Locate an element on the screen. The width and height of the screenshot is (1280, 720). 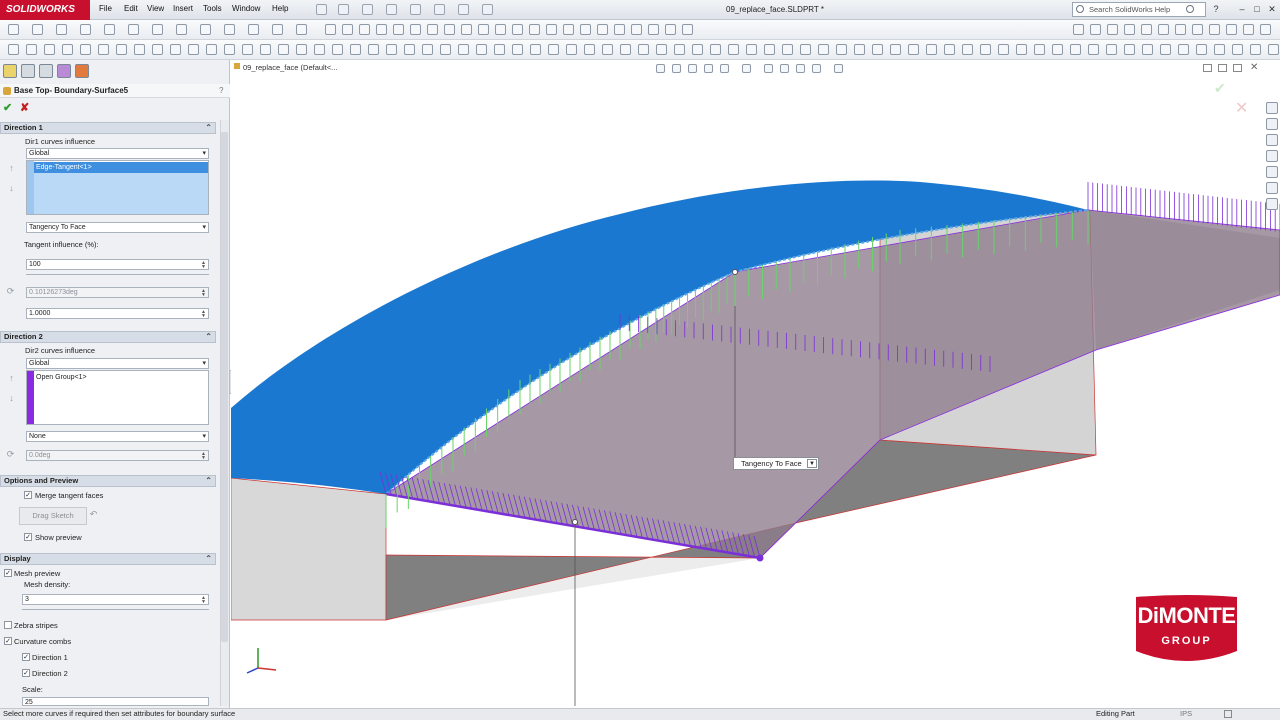
dir2-list-item: Open Group<1> is located at coordinates (61, 377).